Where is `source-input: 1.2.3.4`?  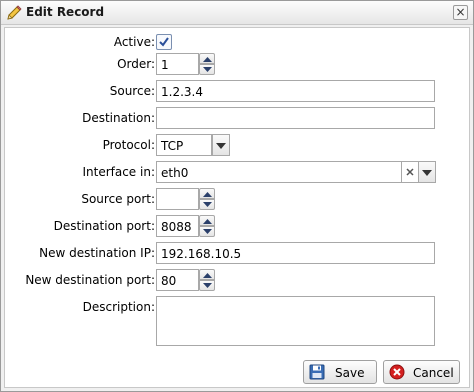
source-input: 1.2.3.4 is located at coordinates (295, 91).